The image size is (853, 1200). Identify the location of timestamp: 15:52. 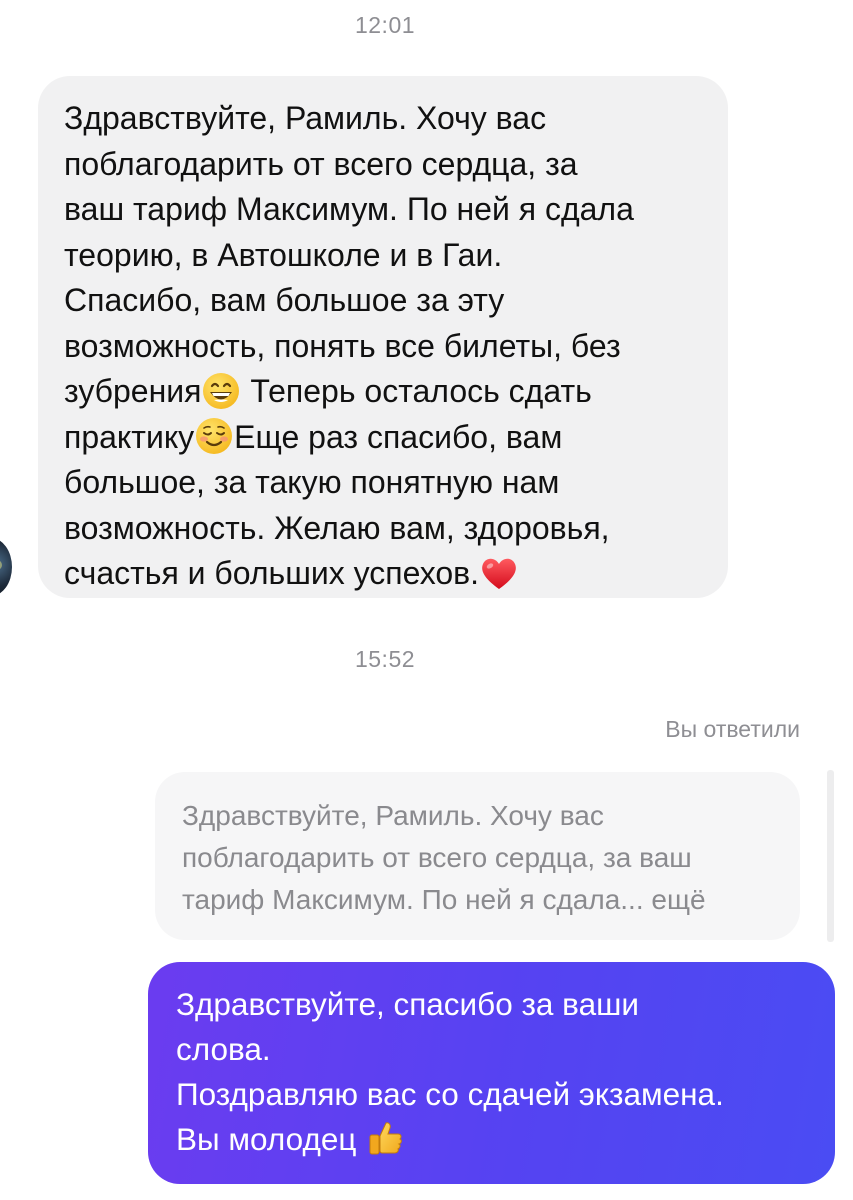
(385, 659).